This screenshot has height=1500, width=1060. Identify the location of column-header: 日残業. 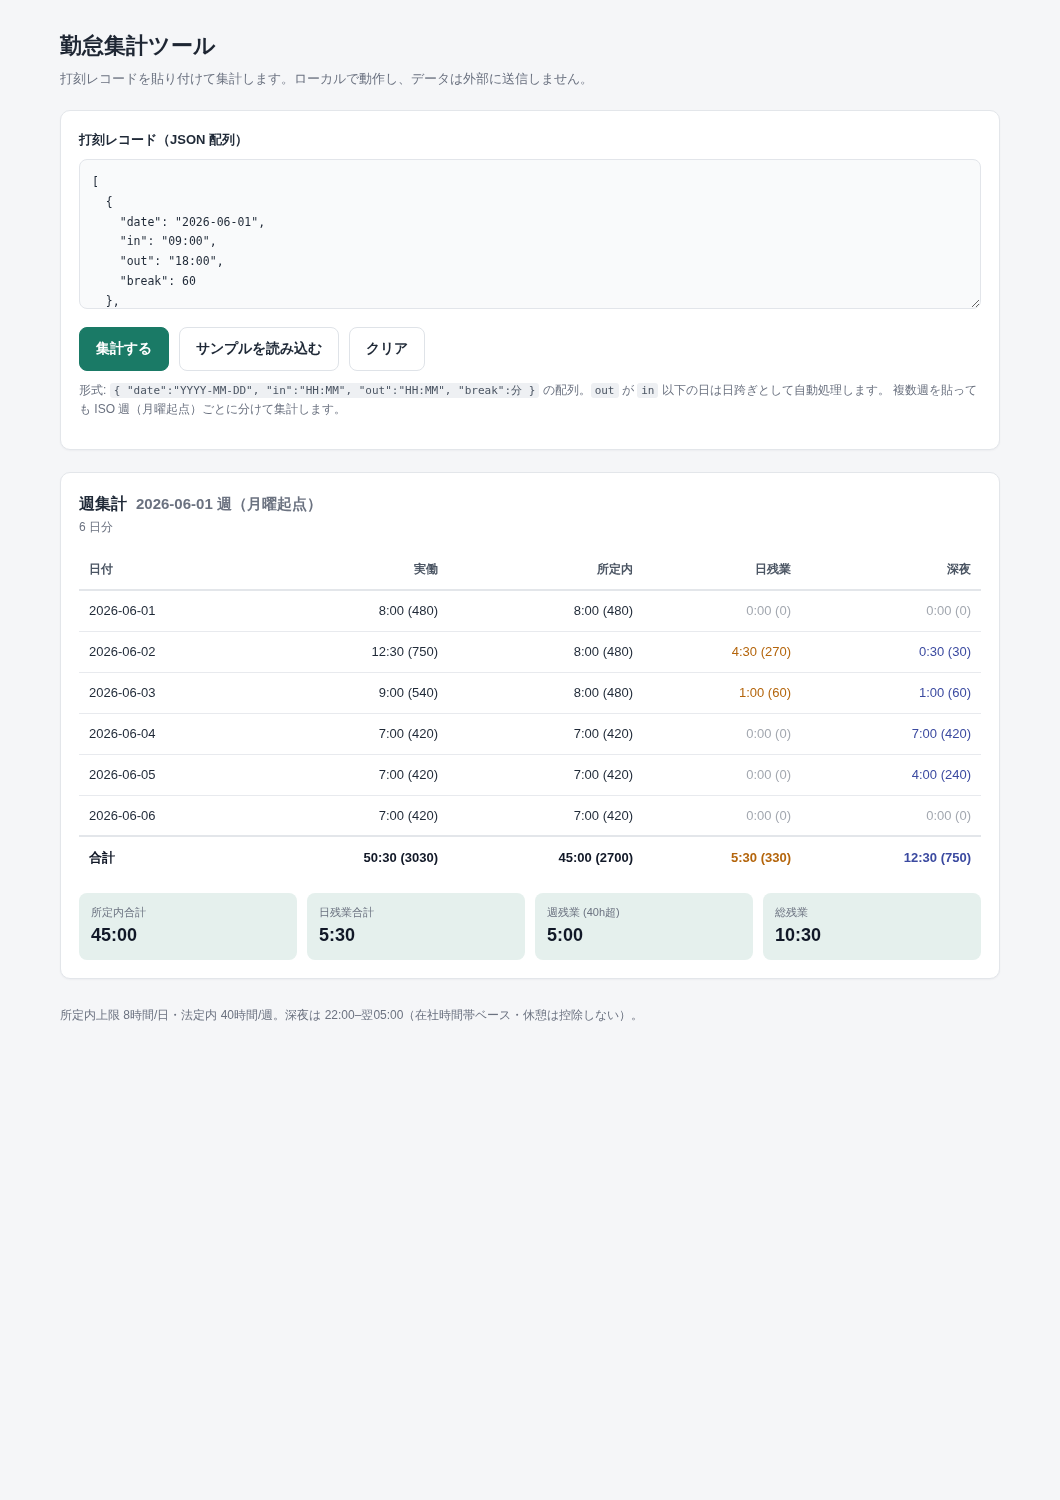
(722, 570).